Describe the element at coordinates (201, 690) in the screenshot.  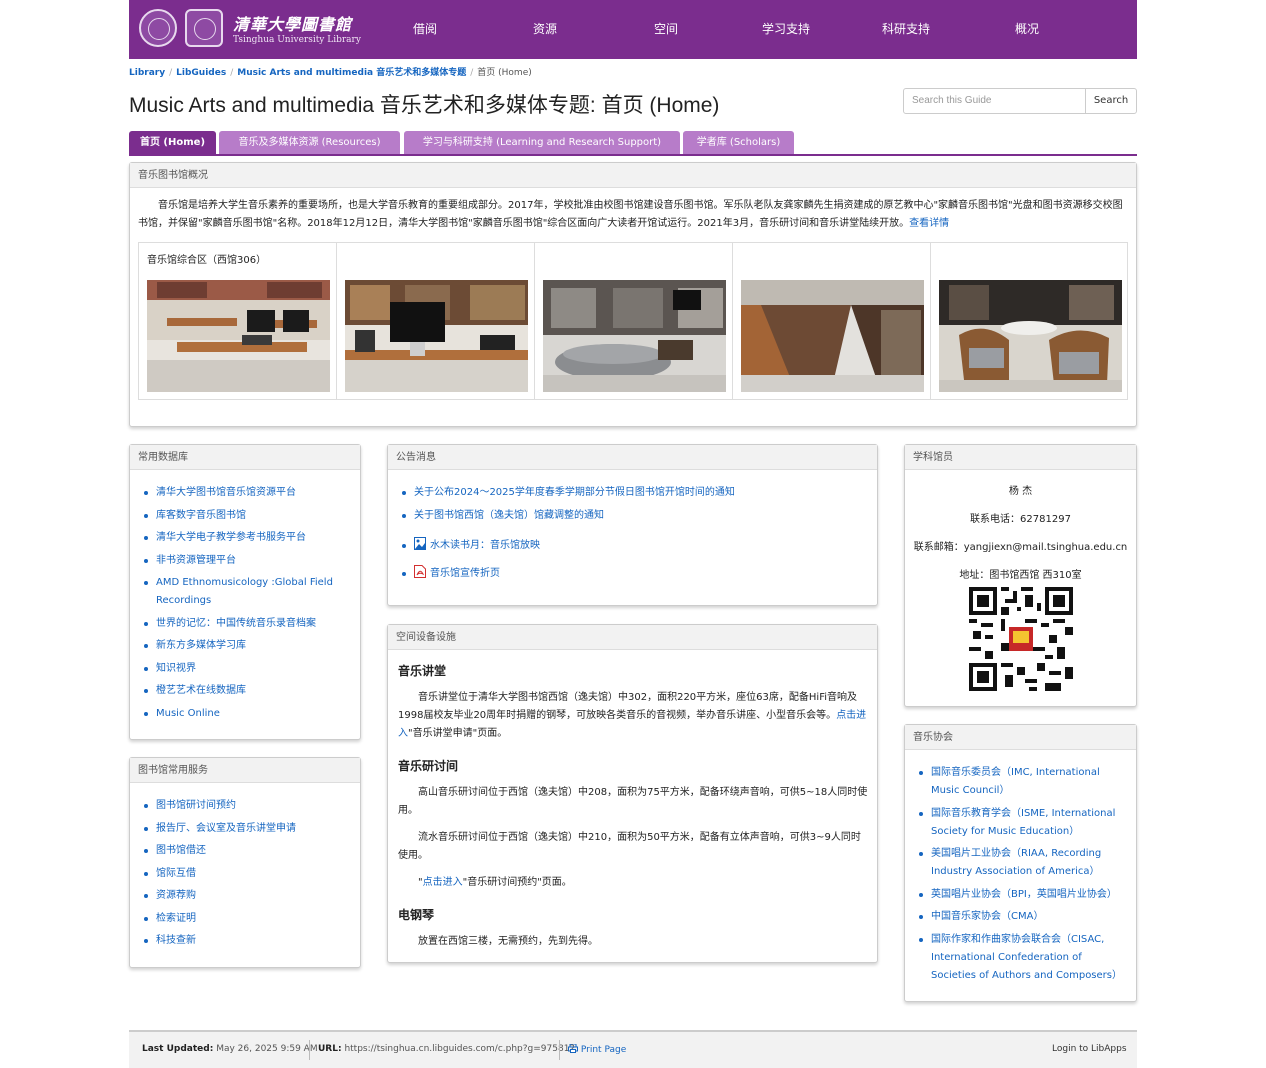
I see `database-link: 橙艺艺术在线数据库` at that location.